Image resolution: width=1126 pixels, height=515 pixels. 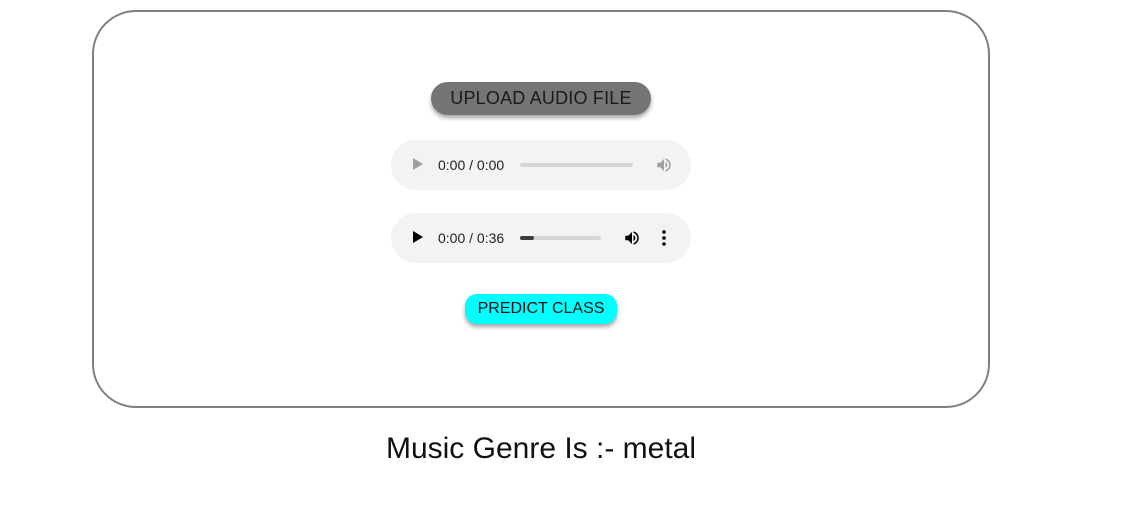 I want to click on audio-time-readout: 0:00 / 0:36, so click(x=471, y=238).